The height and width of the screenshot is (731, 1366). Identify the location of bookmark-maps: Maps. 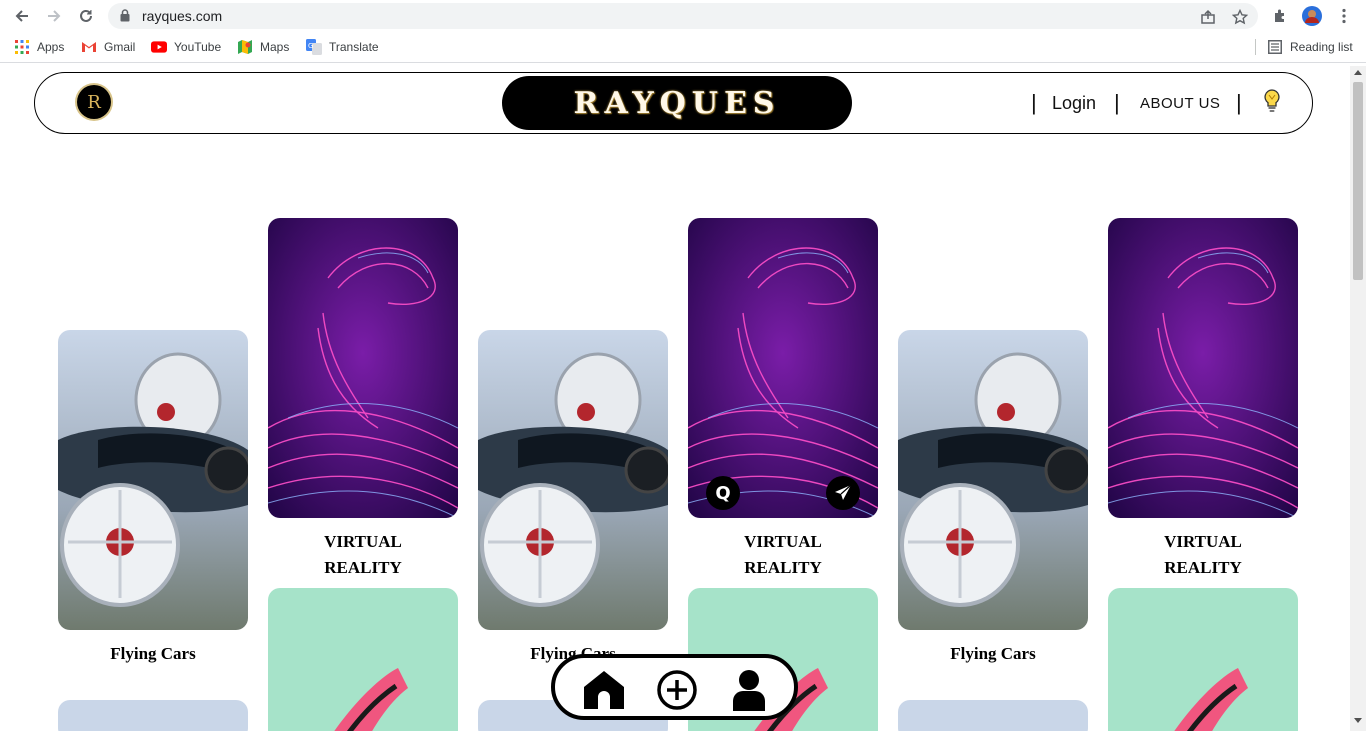
(263, 47).